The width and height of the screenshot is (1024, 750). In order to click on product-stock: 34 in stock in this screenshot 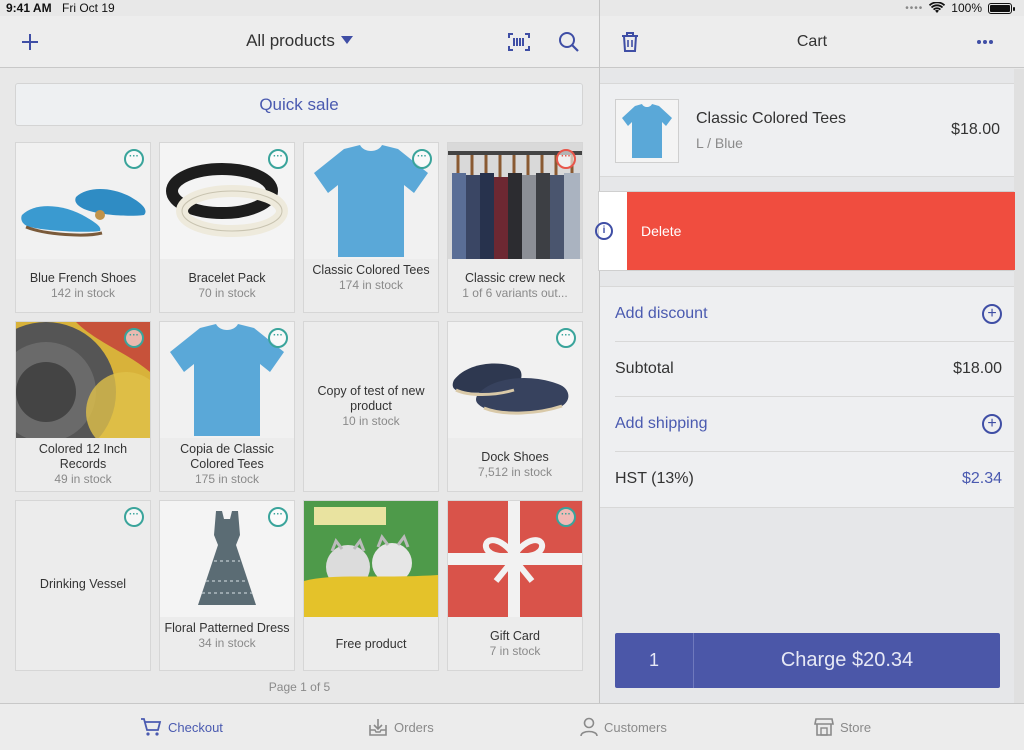, I will do `click(227, 643)`.